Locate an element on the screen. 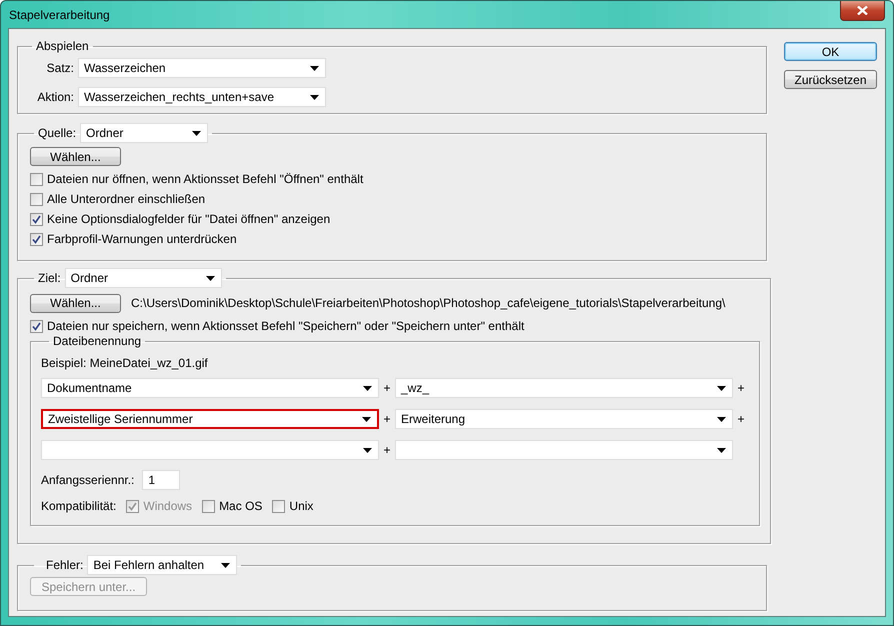 The width and height of the screenshot is (894, 626). dropdown: Erweiterung is located at coordinates (564, 419).